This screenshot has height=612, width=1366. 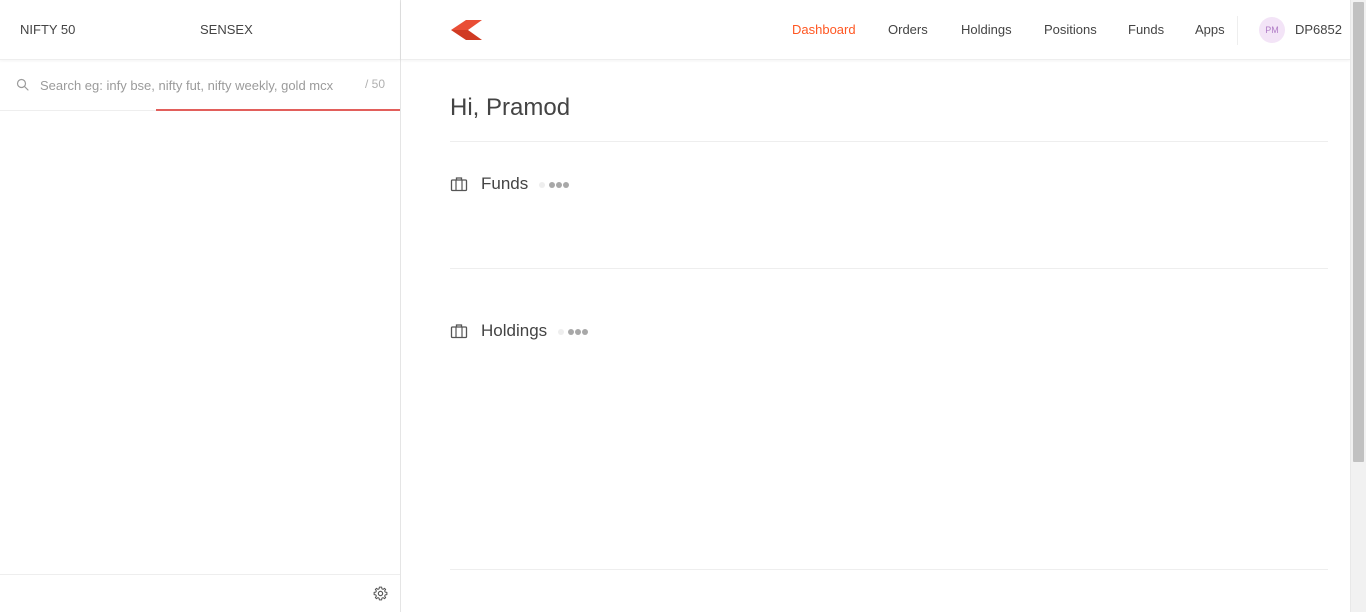 What do you see at coordinates (824, 29) in the screenshot?
I see `nav-dashboard: Dashboard` at bounding box center [824, 29].